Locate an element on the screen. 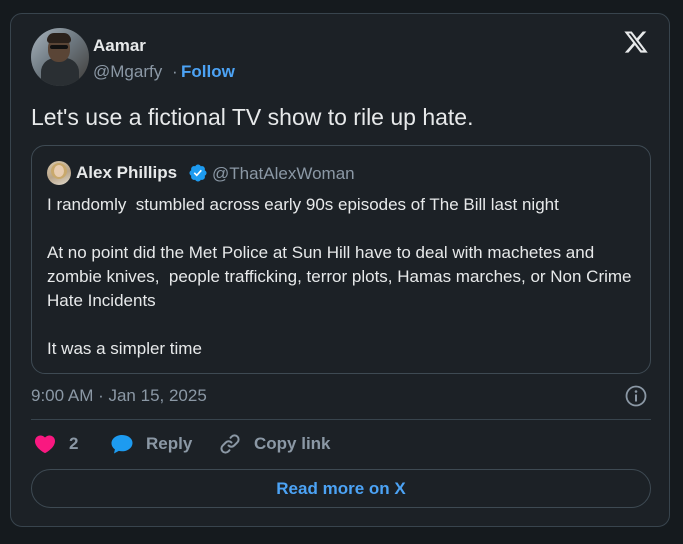  reply-button is located at coordinates (122, 444).